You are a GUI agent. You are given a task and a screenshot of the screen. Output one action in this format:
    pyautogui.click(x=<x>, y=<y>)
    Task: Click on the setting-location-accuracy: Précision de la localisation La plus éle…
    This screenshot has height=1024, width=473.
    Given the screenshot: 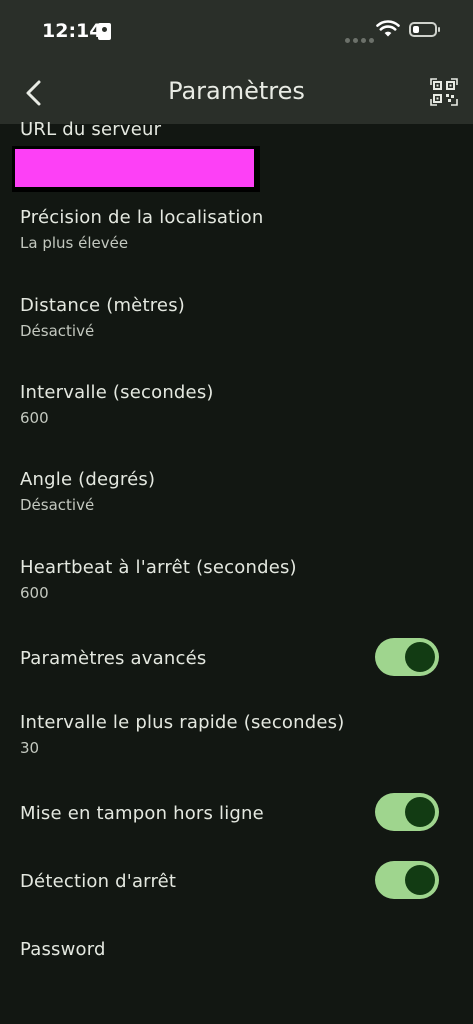 What is the action you would take?
    pyautogui.click(x=235, y=229)
    